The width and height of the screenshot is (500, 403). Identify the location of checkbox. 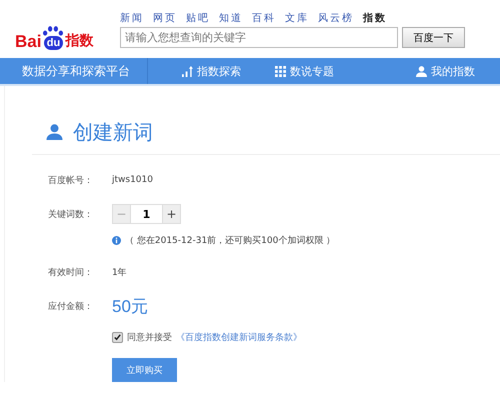
(117, 337).